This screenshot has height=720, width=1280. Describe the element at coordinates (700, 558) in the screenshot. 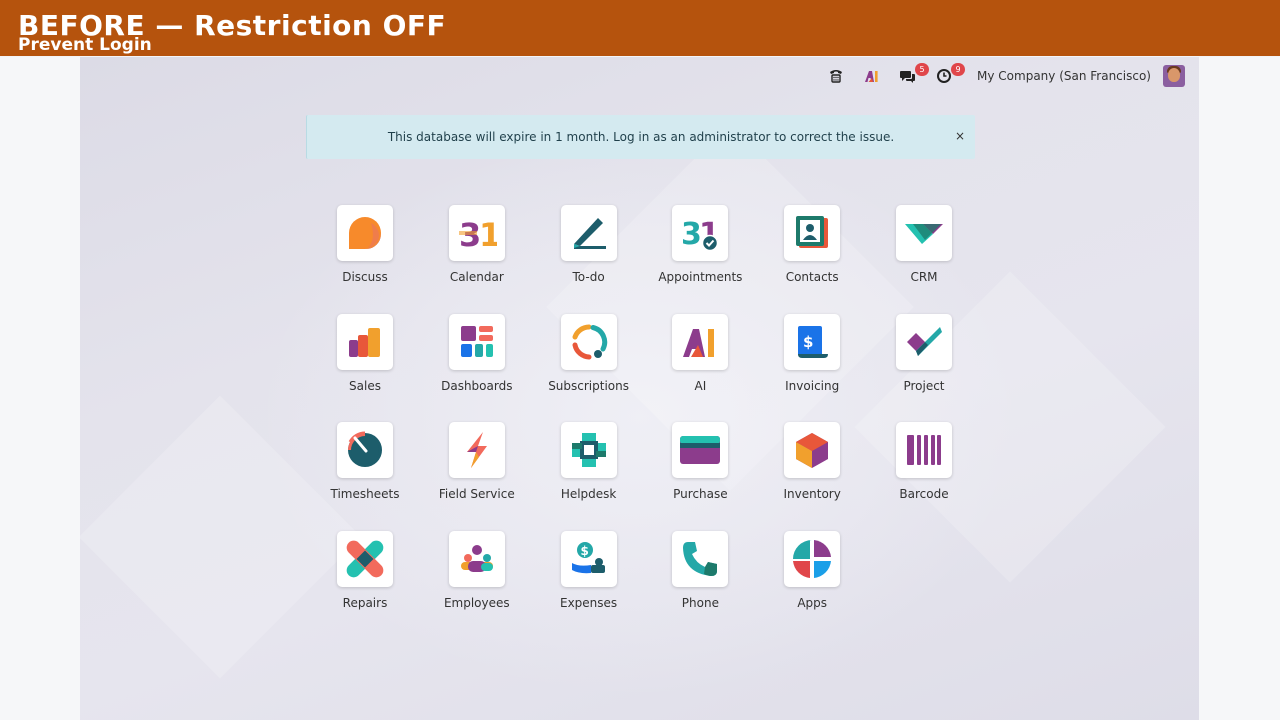

I see `phone-app-icon` at that location.